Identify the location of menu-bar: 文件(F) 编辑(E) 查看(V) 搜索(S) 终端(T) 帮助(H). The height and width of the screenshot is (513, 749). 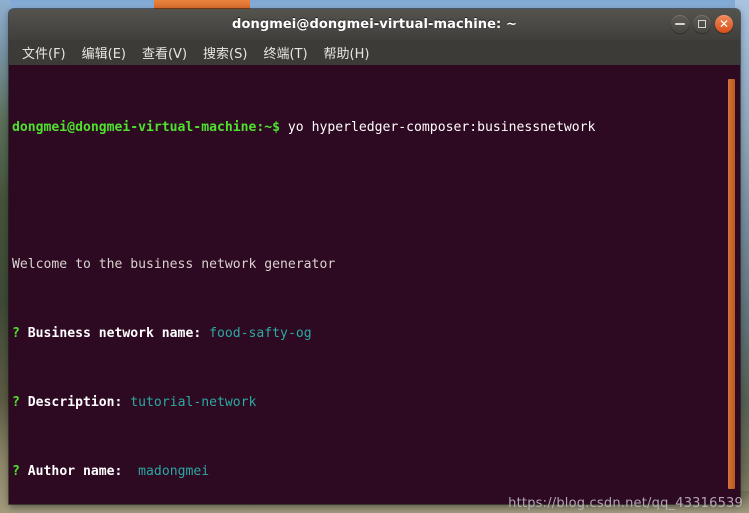
(374, 52).